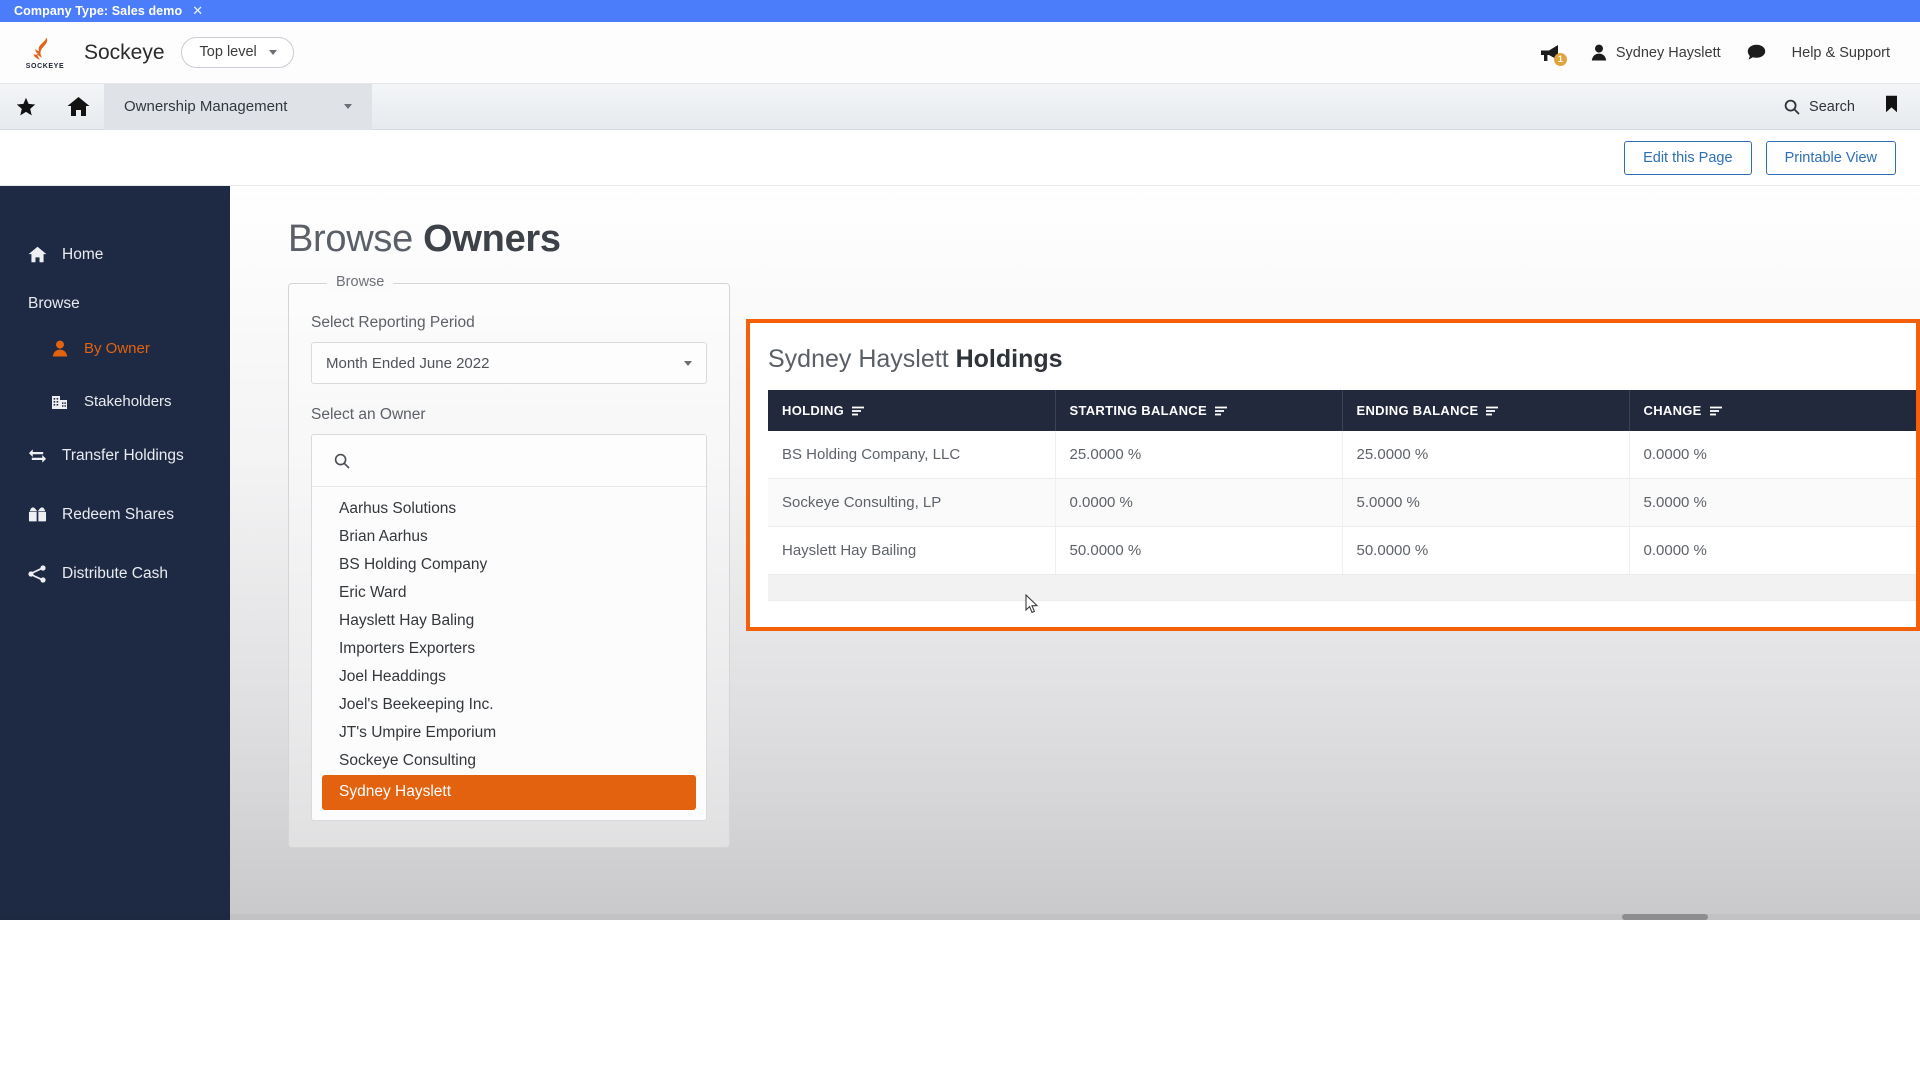 This screenshot has height=1080, width=1920. I want to click on bookmark-button, so click(1891, 106).